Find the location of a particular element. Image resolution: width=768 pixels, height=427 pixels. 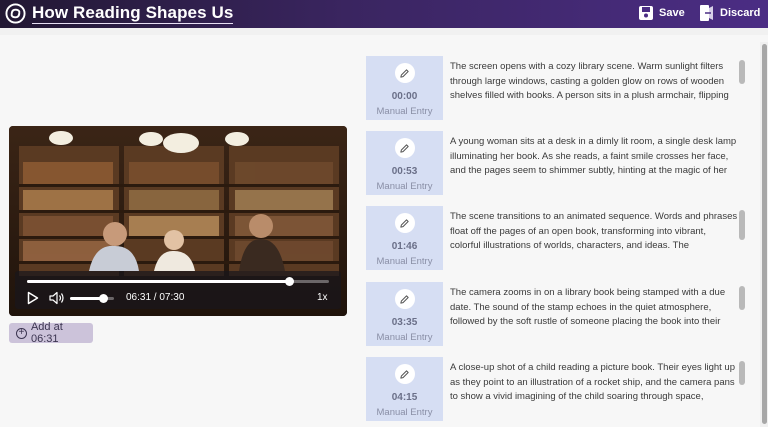

volume-icon is located at coordinates (57, 298).